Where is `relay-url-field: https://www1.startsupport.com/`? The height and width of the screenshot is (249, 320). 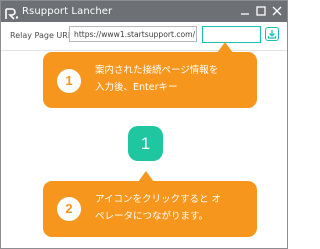
relay-url-field: https://www1.startsupport.com/ is located at coordinates (133, 34).